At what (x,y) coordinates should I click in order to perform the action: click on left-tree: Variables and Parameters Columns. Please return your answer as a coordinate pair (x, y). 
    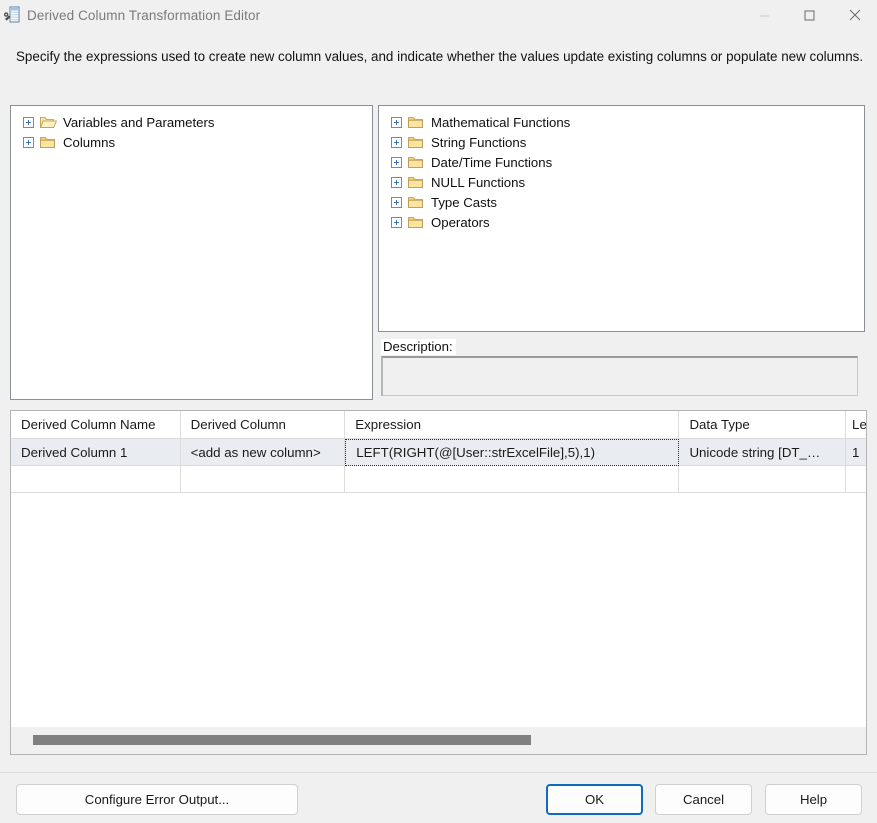
    Looking at the image, I should click on (191, 129).